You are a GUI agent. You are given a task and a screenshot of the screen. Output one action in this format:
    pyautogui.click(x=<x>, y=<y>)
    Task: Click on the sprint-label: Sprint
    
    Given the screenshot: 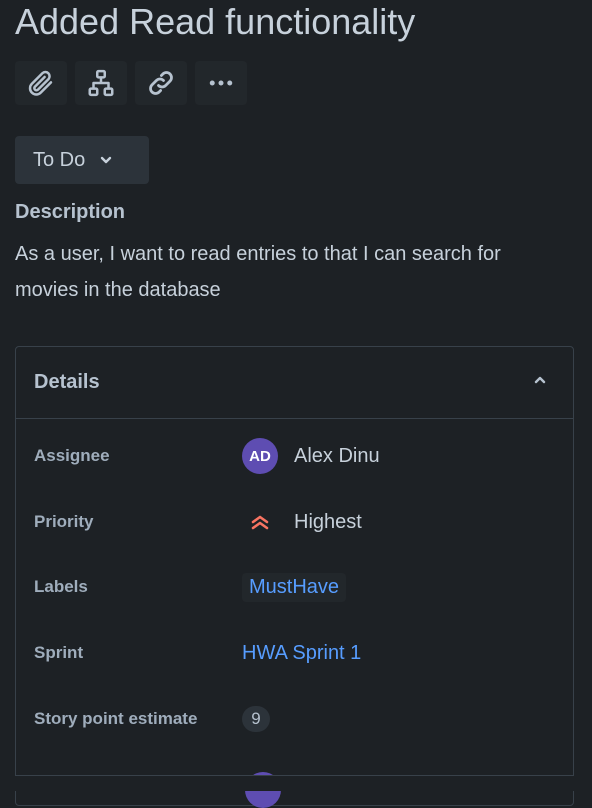 What is the action you would take?
    pyautogui.click(x=59, y=652)
    